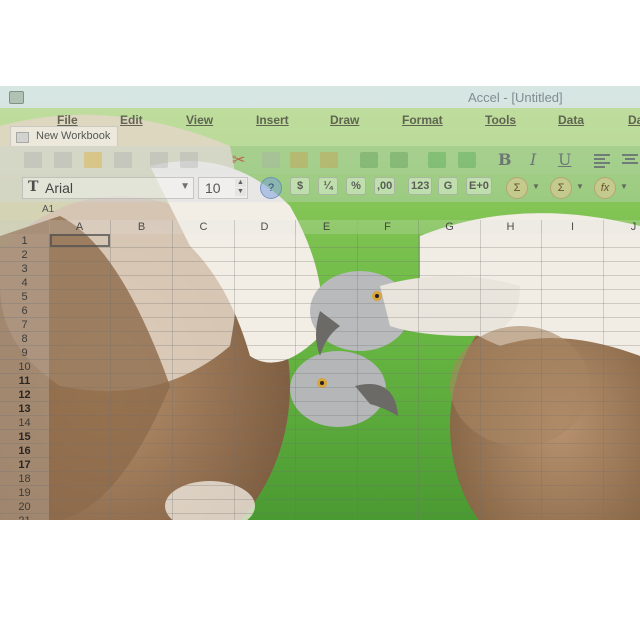 This screenshot has width=640, height=640. I want to click on menu-tools: Tools, so click(500, 120).